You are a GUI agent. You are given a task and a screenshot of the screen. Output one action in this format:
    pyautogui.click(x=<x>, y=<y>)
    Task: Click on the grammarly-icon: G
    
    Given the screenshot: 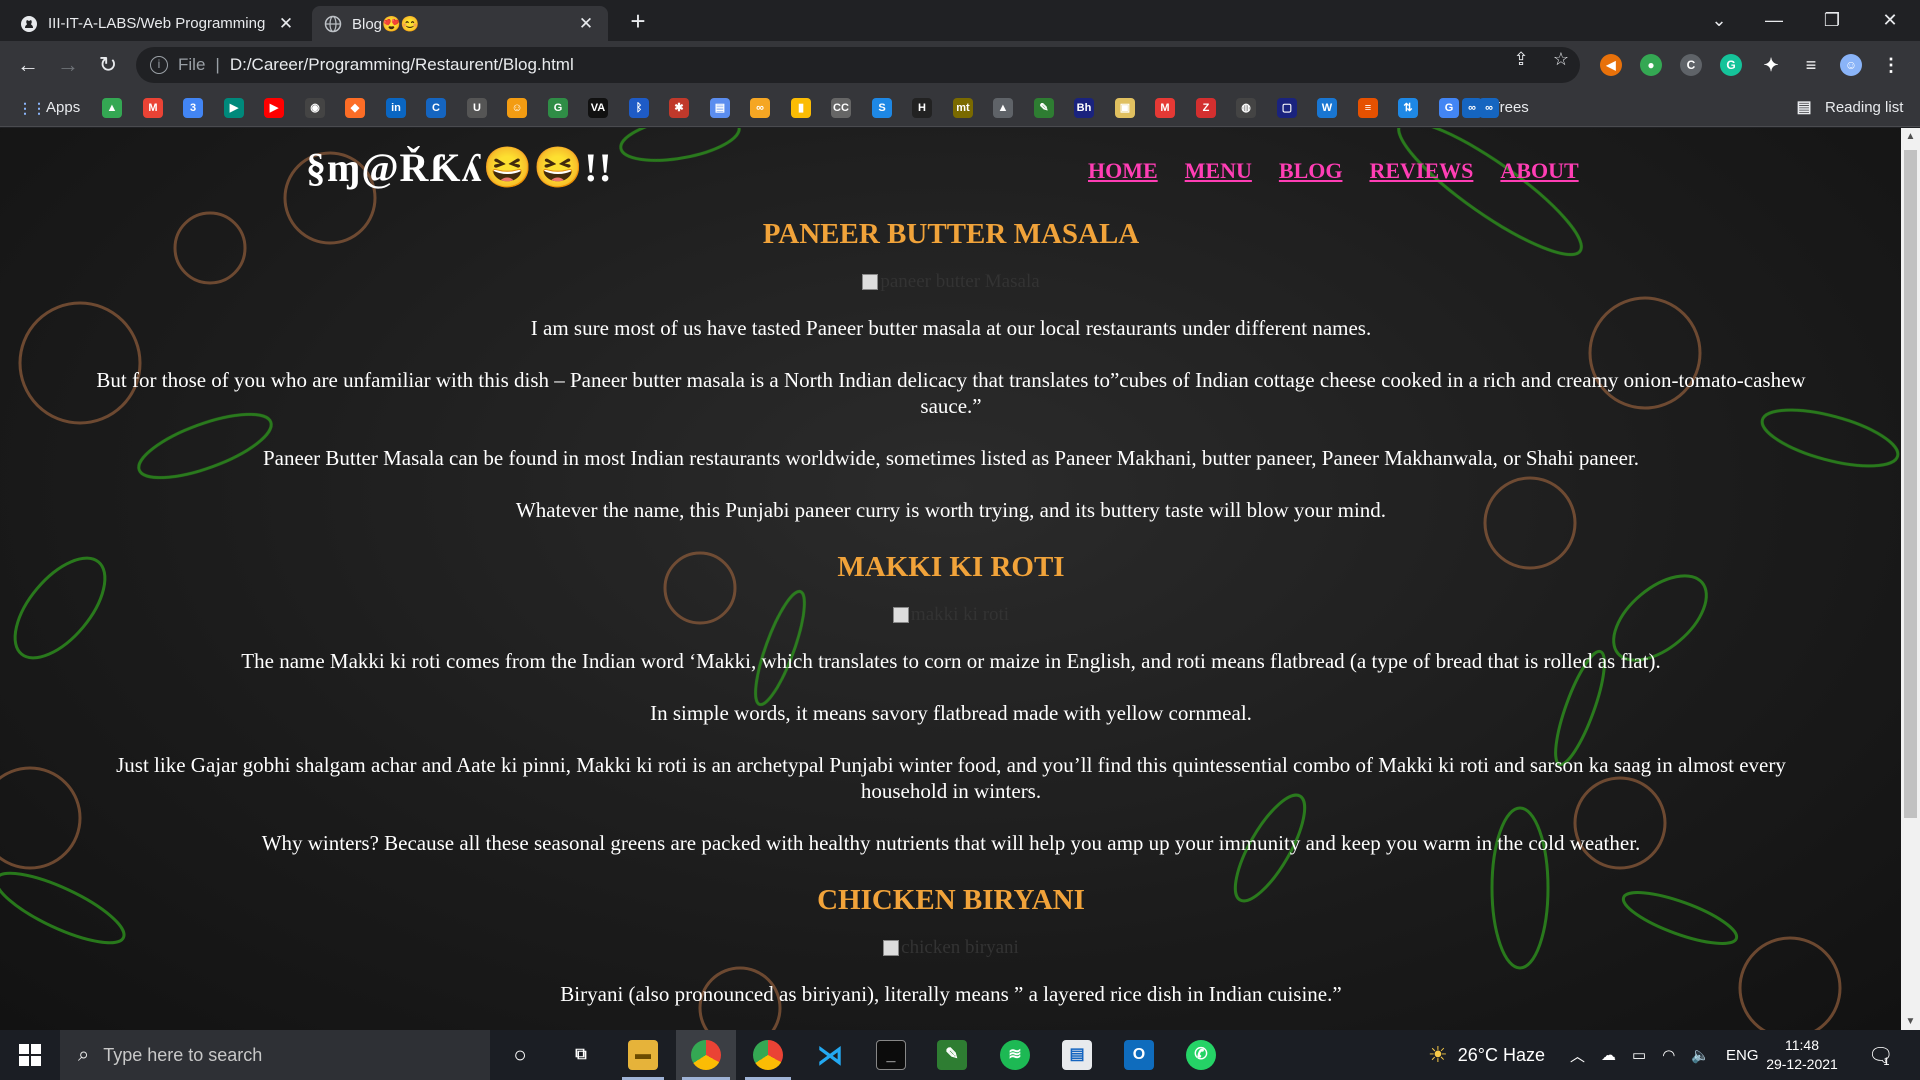 What is the action you would take?
    pyautogui.click(x=1731, y=65)
    